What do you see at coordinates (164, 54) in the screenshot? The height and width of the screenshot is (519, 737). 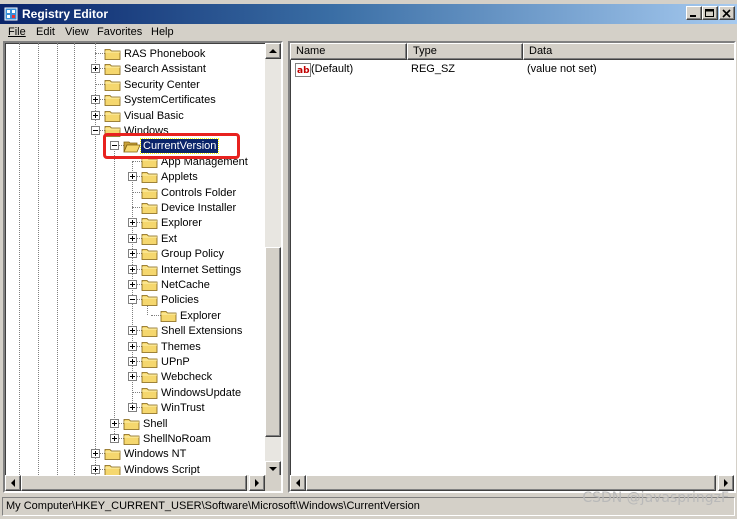 I see `tree-node-label: RAS Phonebook` at bounding box center [164, 54].